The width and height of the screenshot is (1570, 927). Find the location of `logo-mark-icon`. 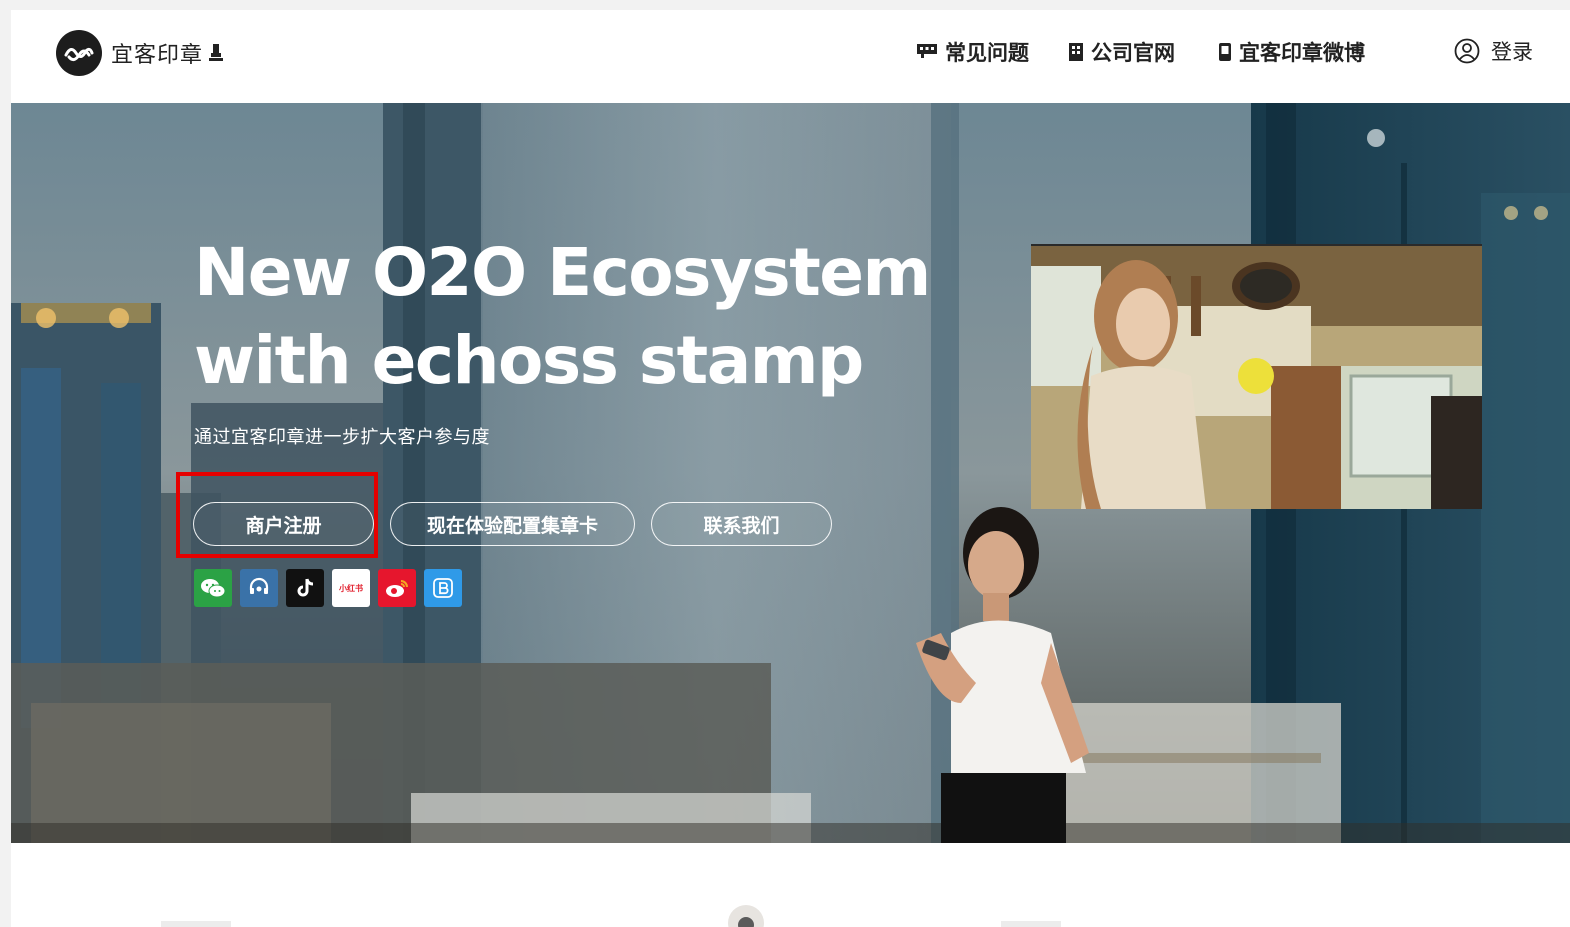

logo-mark-icon is located at coordinates (79, 53).